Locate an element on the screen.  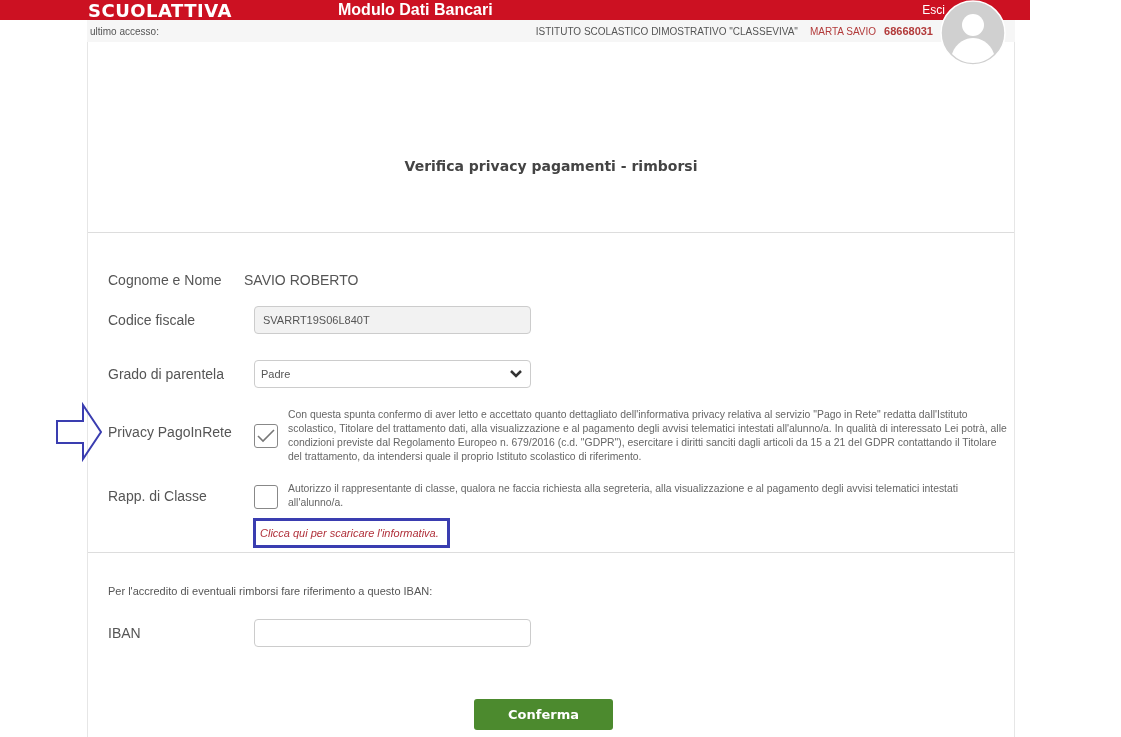
logo: SCUOLATTIVA is located at coordinates (160, 10).